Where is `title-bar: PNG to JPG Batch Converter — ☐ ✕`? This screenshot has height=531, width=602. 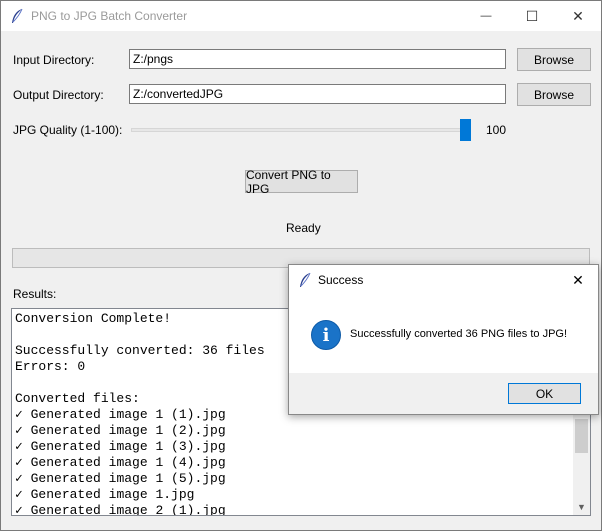
title-bar: PNG to JPG Batch Converter — ☐ ✕ is located at coordinates (301, 16).